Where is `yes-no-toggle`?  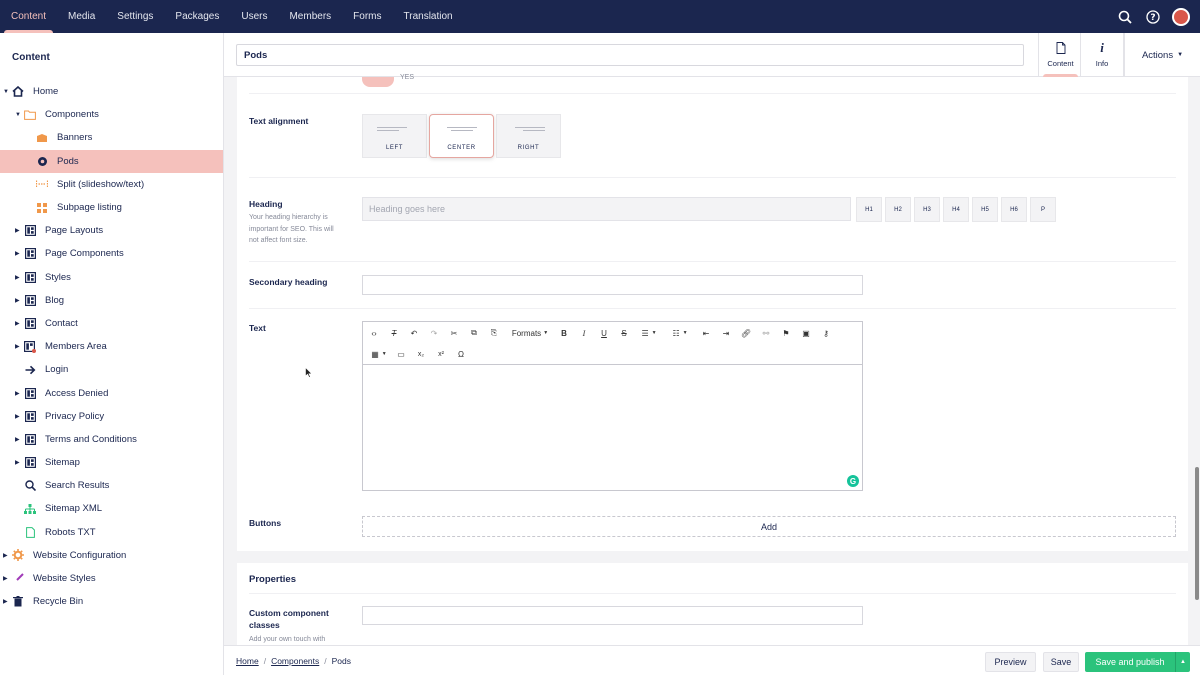 yes-no-toggle is located at coordinates (378, 82).